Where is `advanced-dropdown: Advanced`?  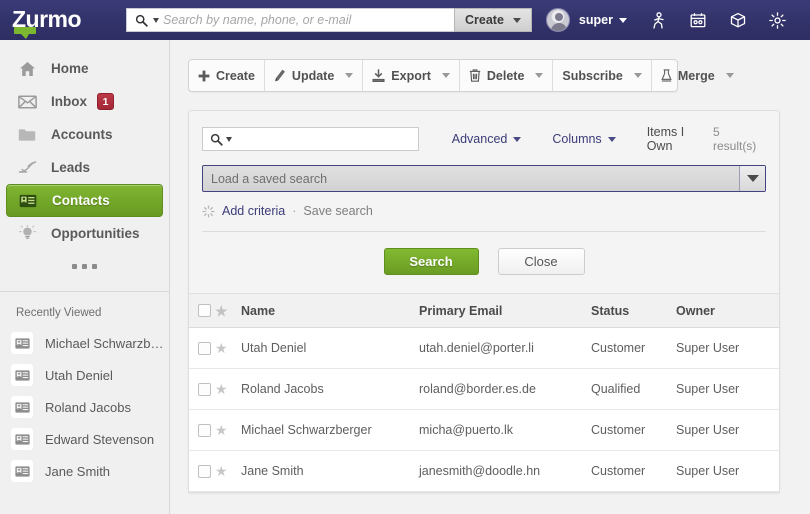 advanced-dropdown: Advanced is located at coordinates (487, 139).